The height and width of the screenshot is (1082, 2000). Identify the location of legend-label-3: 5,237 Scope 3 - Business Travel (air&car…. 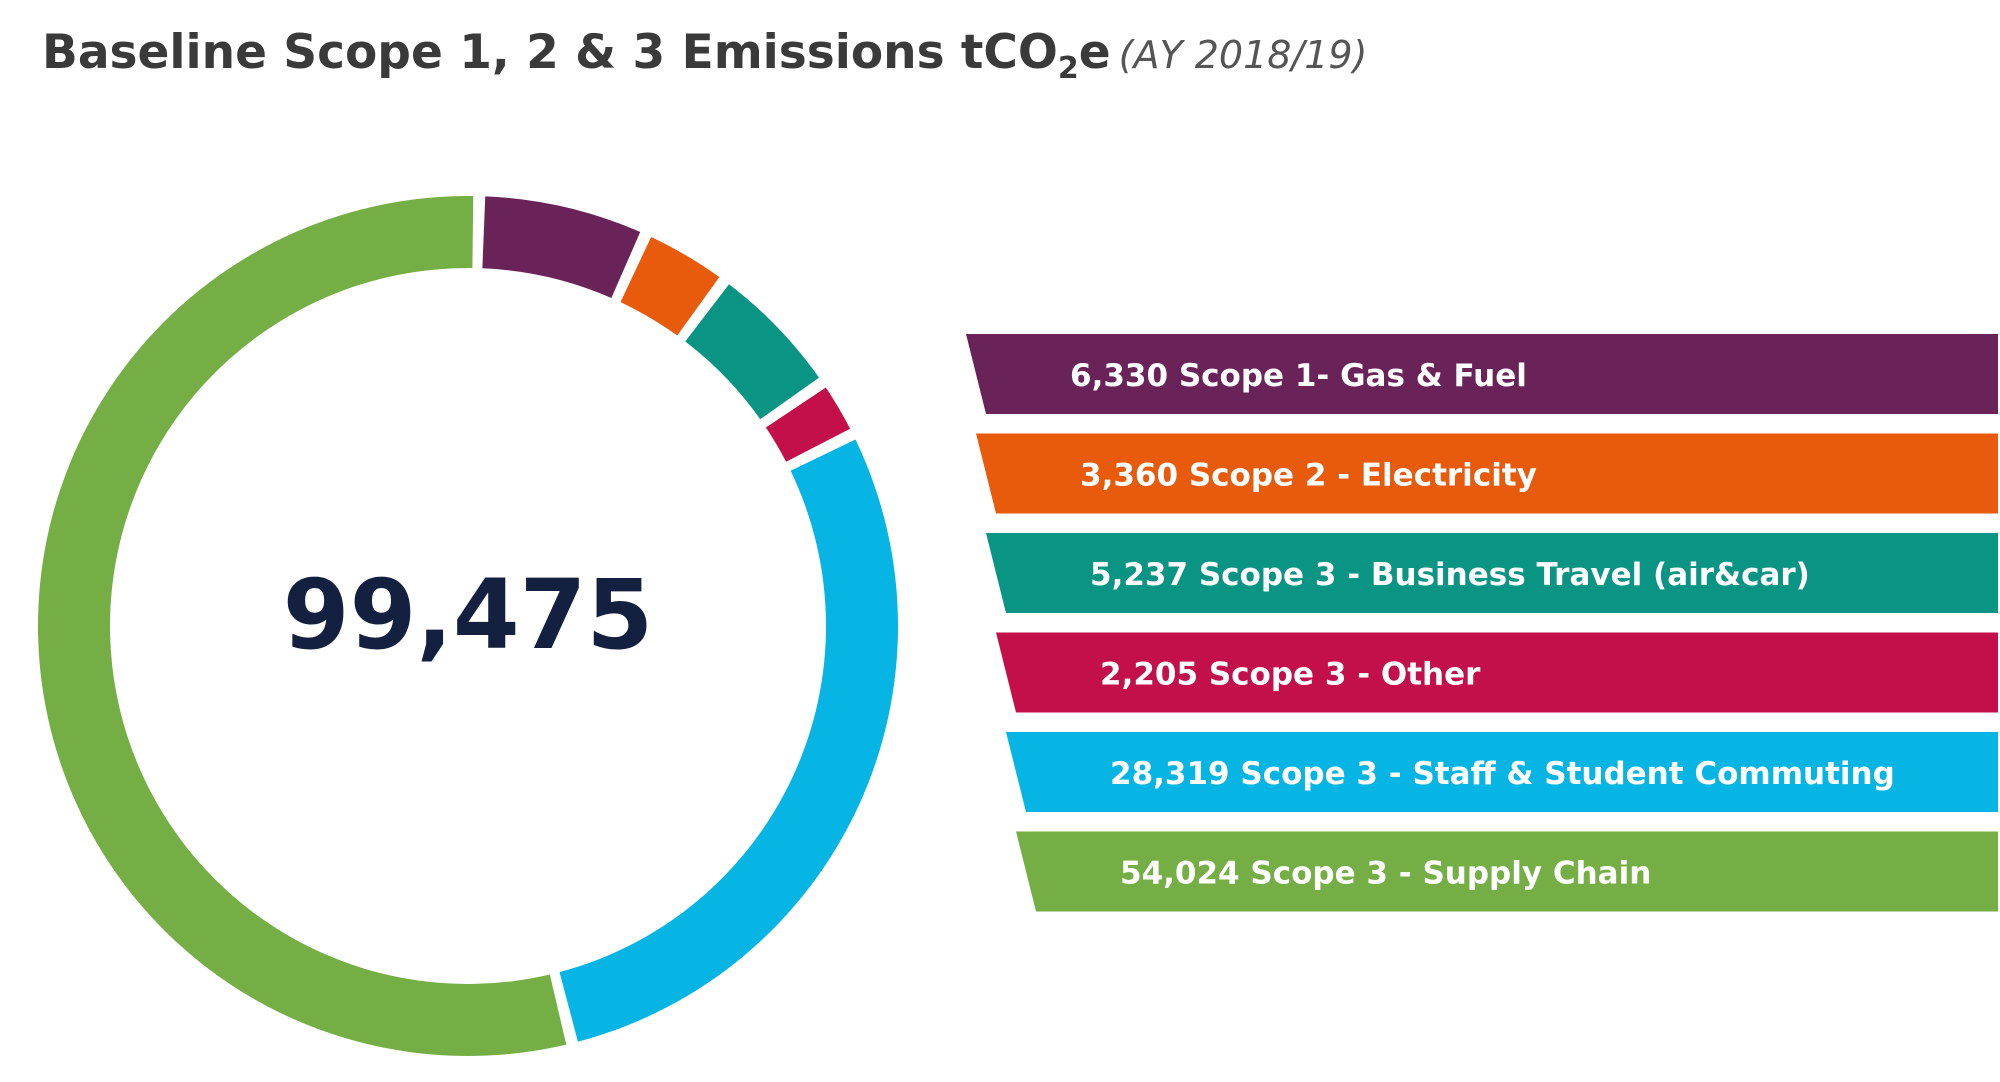
(1450, 575).